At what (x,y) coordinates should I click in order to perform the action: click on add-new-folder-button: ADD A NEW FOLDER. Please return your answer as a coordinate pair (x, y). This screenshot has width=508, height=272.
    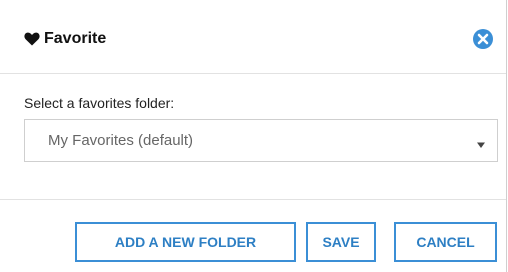
    Looking at the image, I should click on (185, 242).